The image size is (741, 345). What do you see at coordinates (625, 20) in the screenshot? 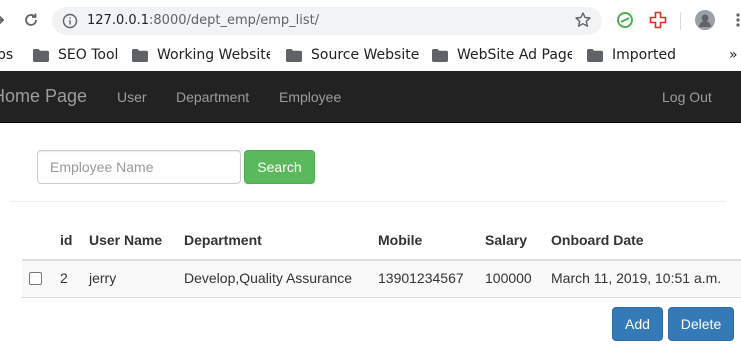
I see `extension-green-icon` at bounding box center [625, 20].